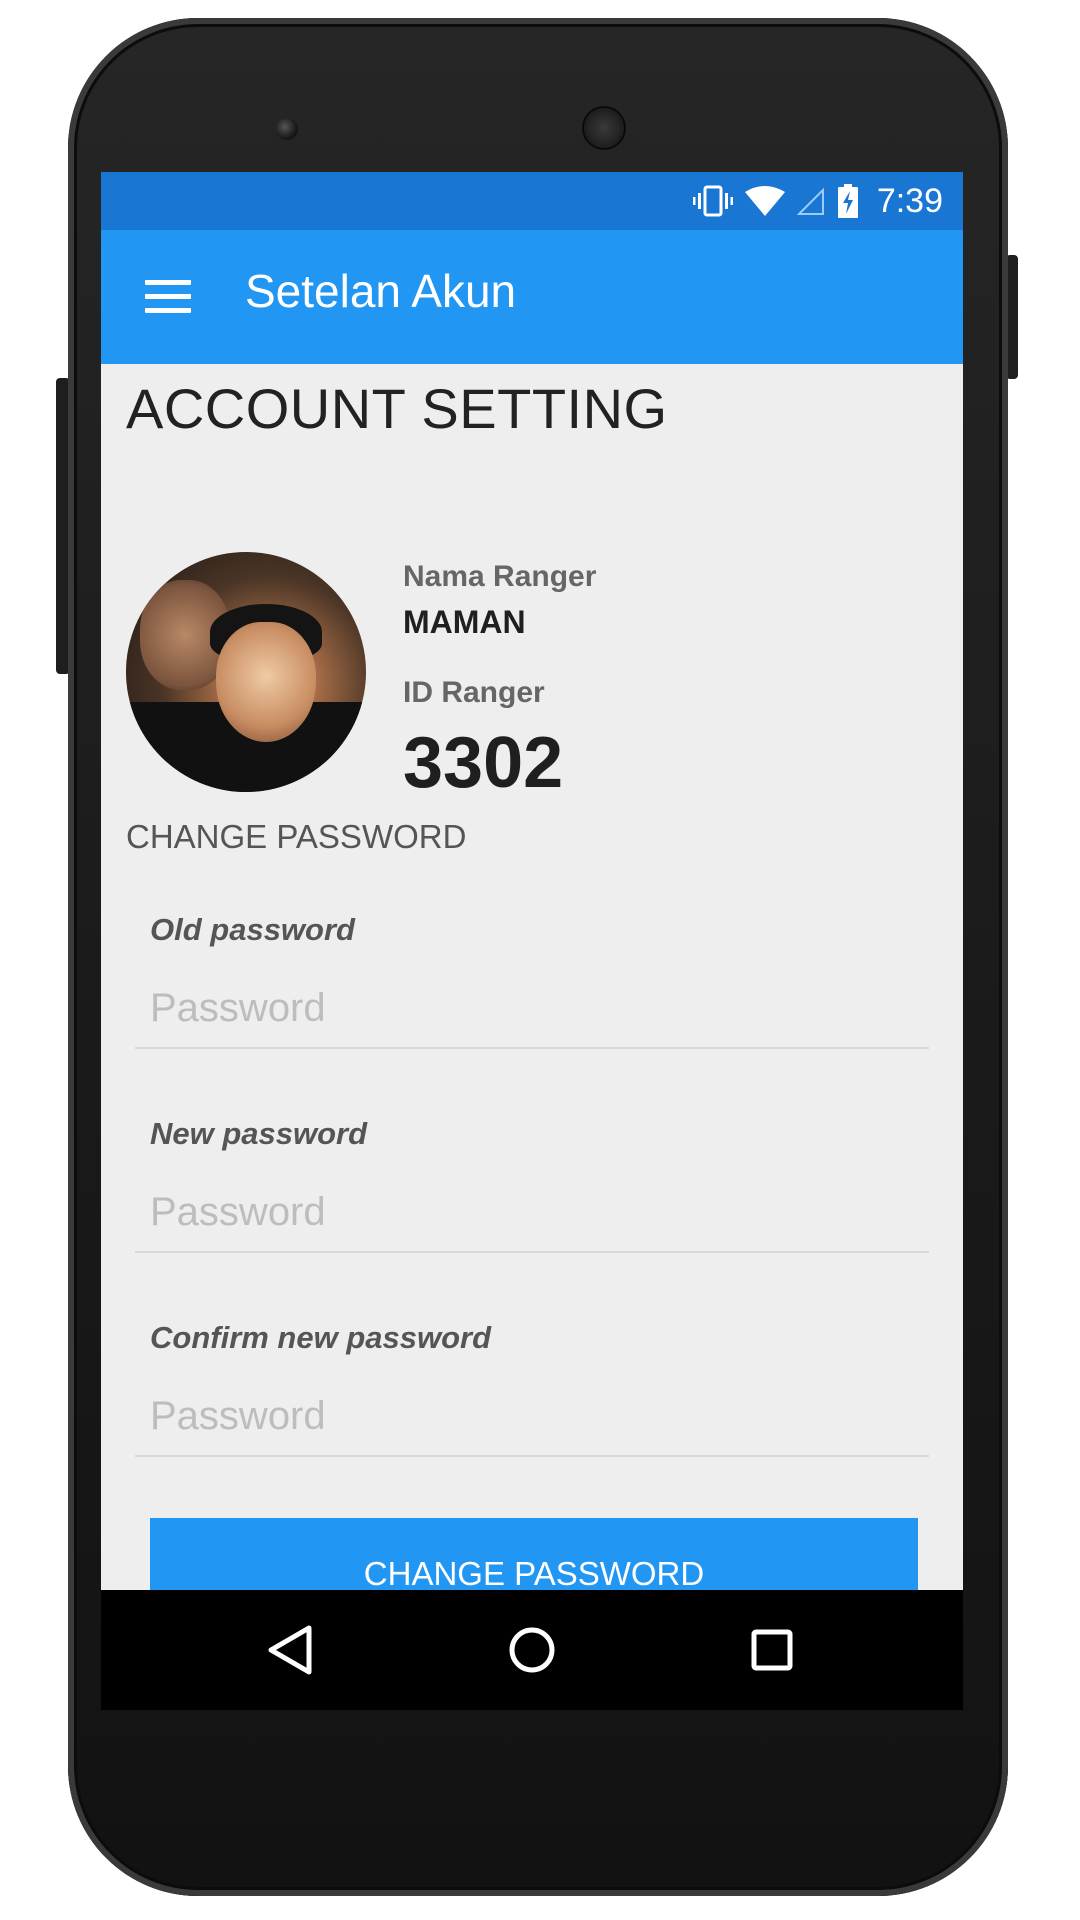 This screenshot has width=1080, height=1920. Describe the element at coordinates (532, 1417) in the screenshot. I see `confirm-password-input` at that location.